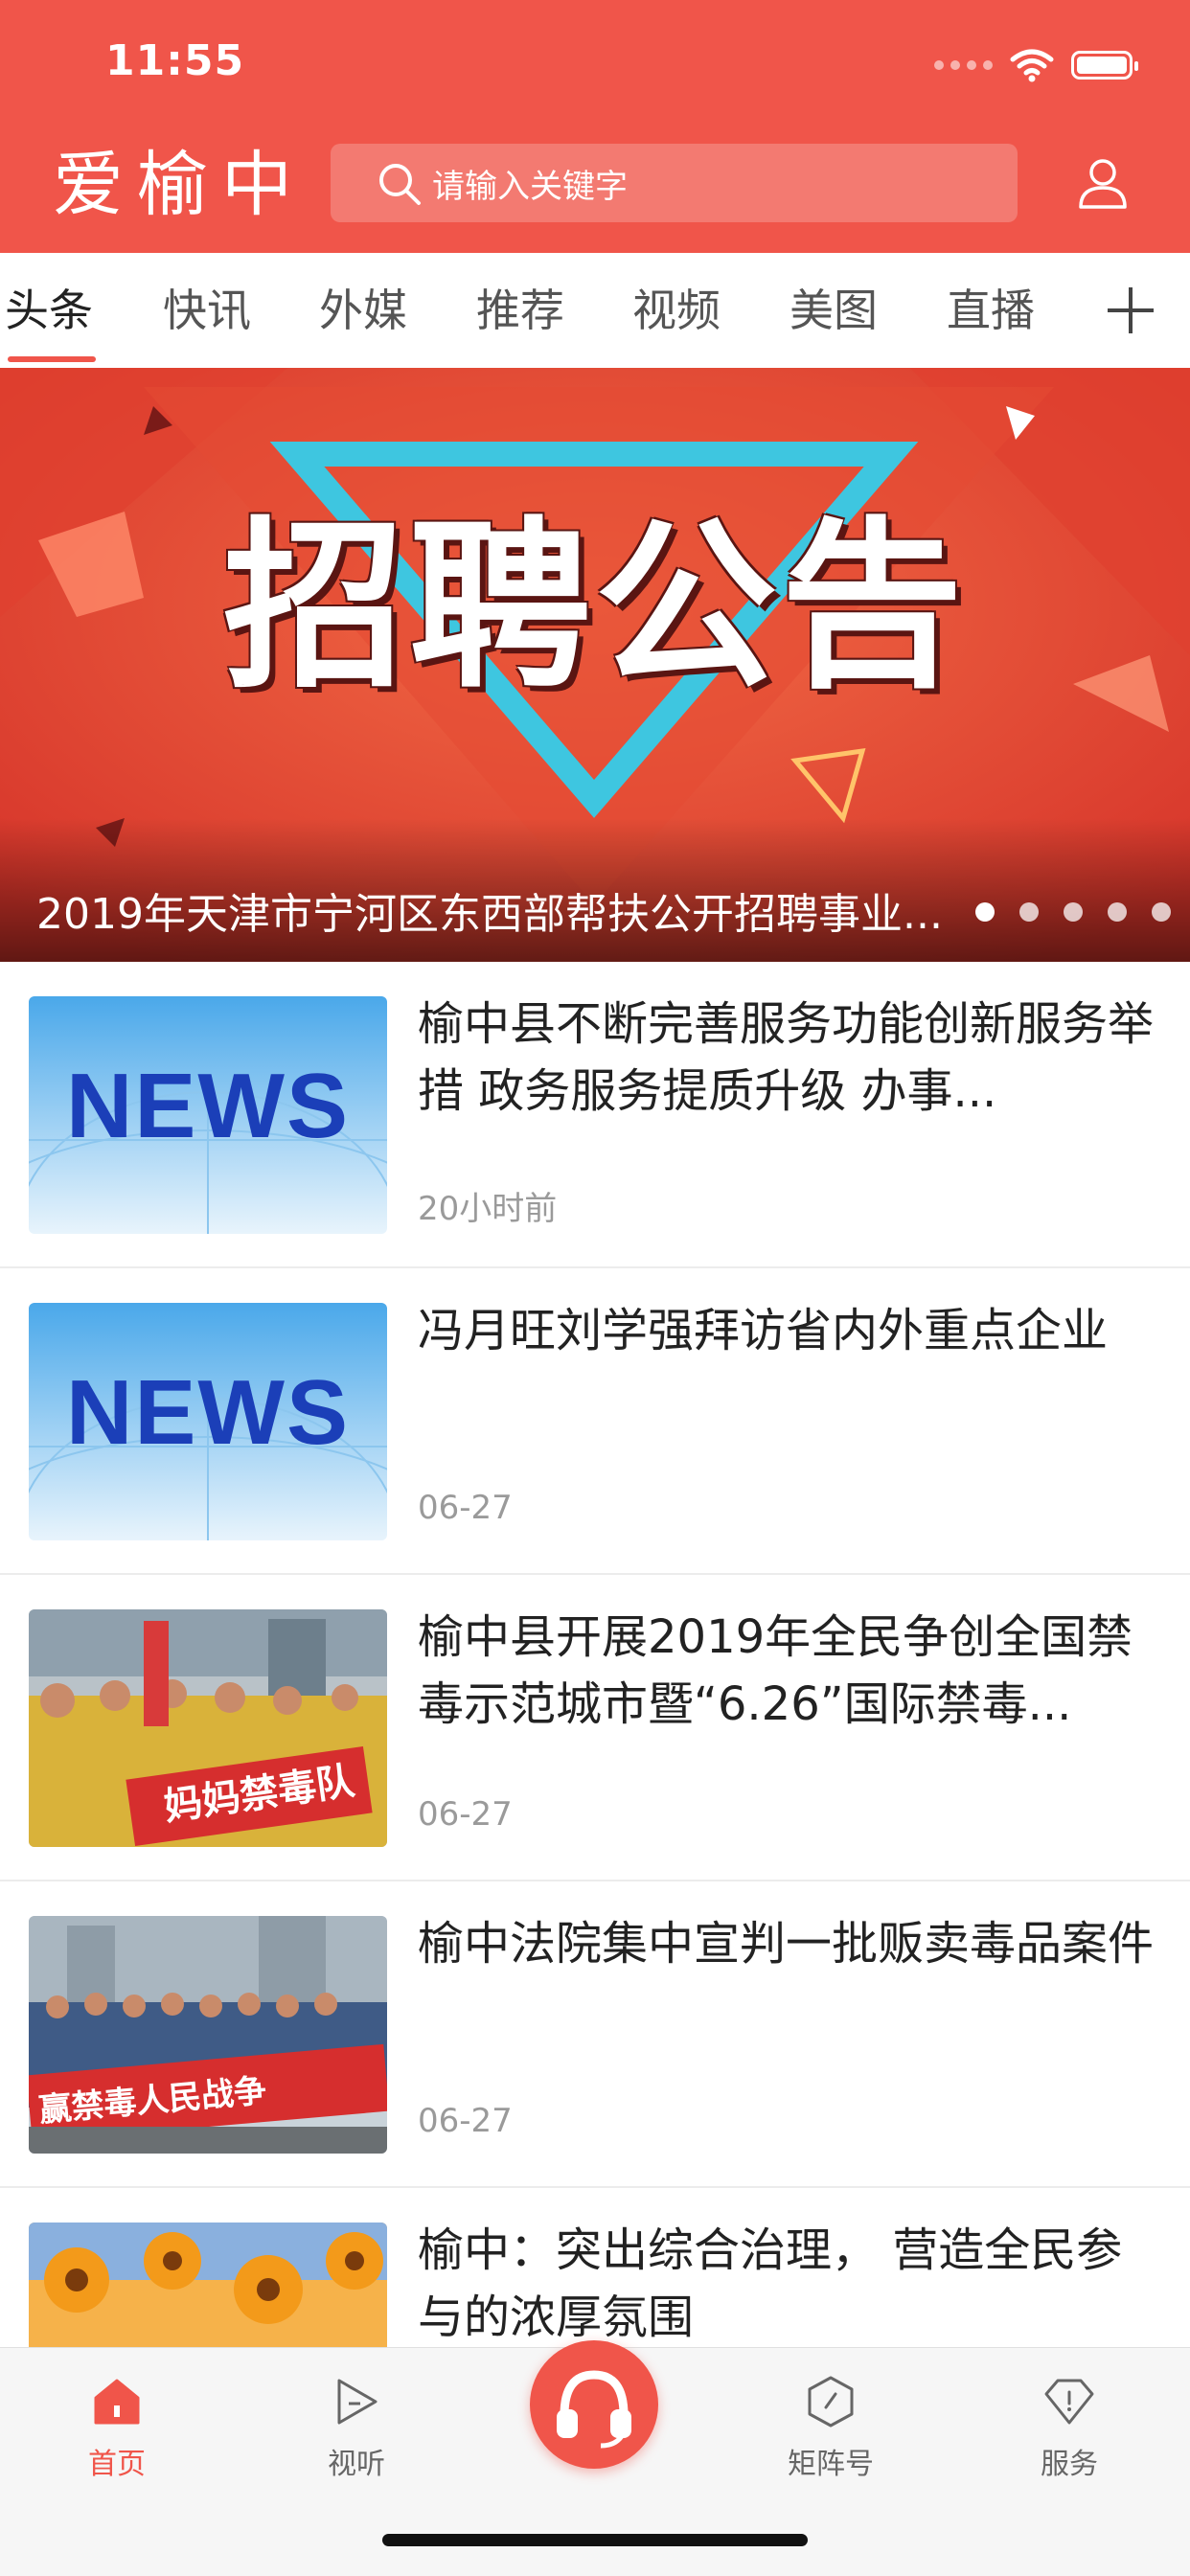 The image size is (1190, 2576). Describe the element at coordinates (363, 310) in the screenshot. I see `tab-waimei: 外媒` at that location.